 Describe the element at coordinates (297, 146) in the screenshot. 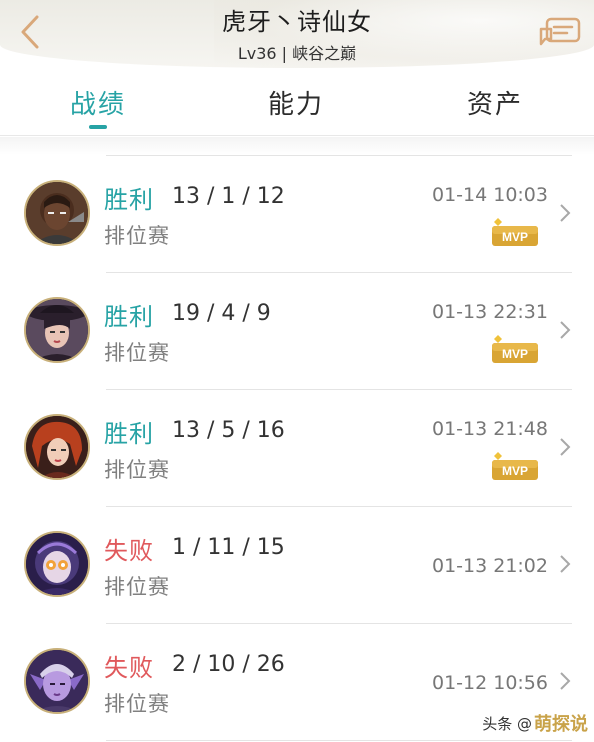

I see `tab-shadow` at that location.